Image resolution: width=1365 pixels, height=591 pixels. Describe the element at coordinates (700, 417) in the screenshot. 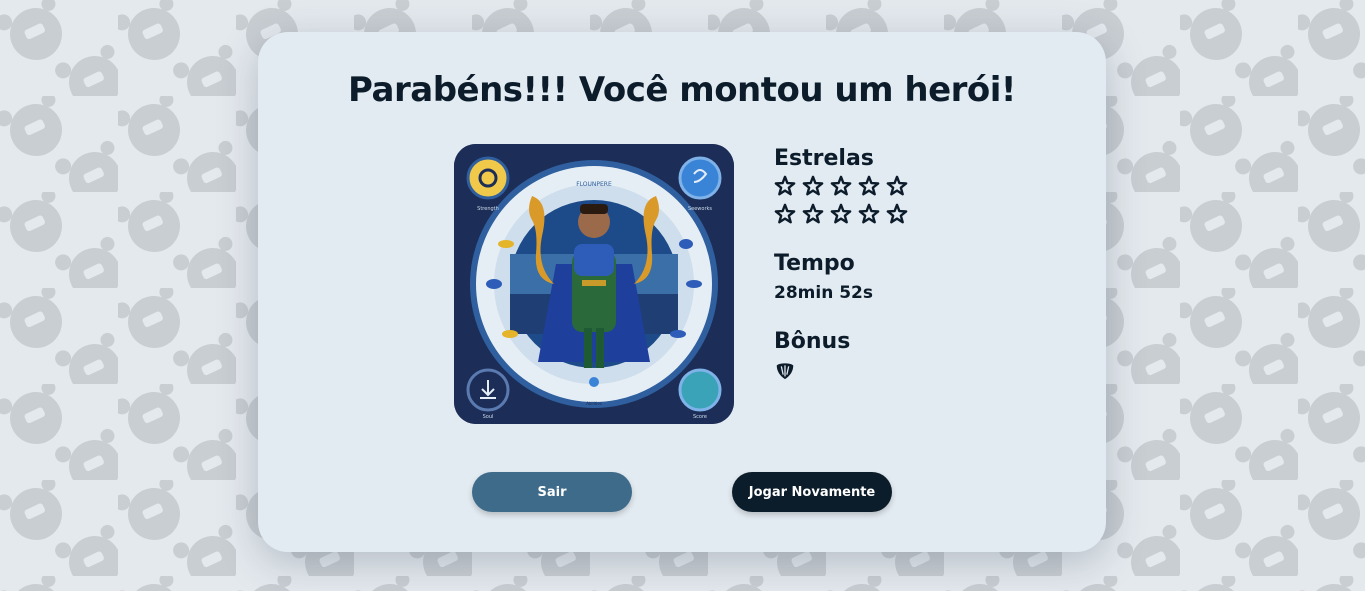

I see `svg-text: Score` at that location.